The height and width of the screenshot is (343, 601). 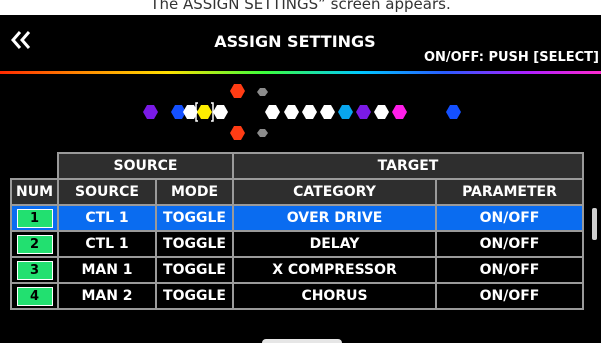 I want to click on column-header-category: CATEGORY, so click(x=334, y=192).